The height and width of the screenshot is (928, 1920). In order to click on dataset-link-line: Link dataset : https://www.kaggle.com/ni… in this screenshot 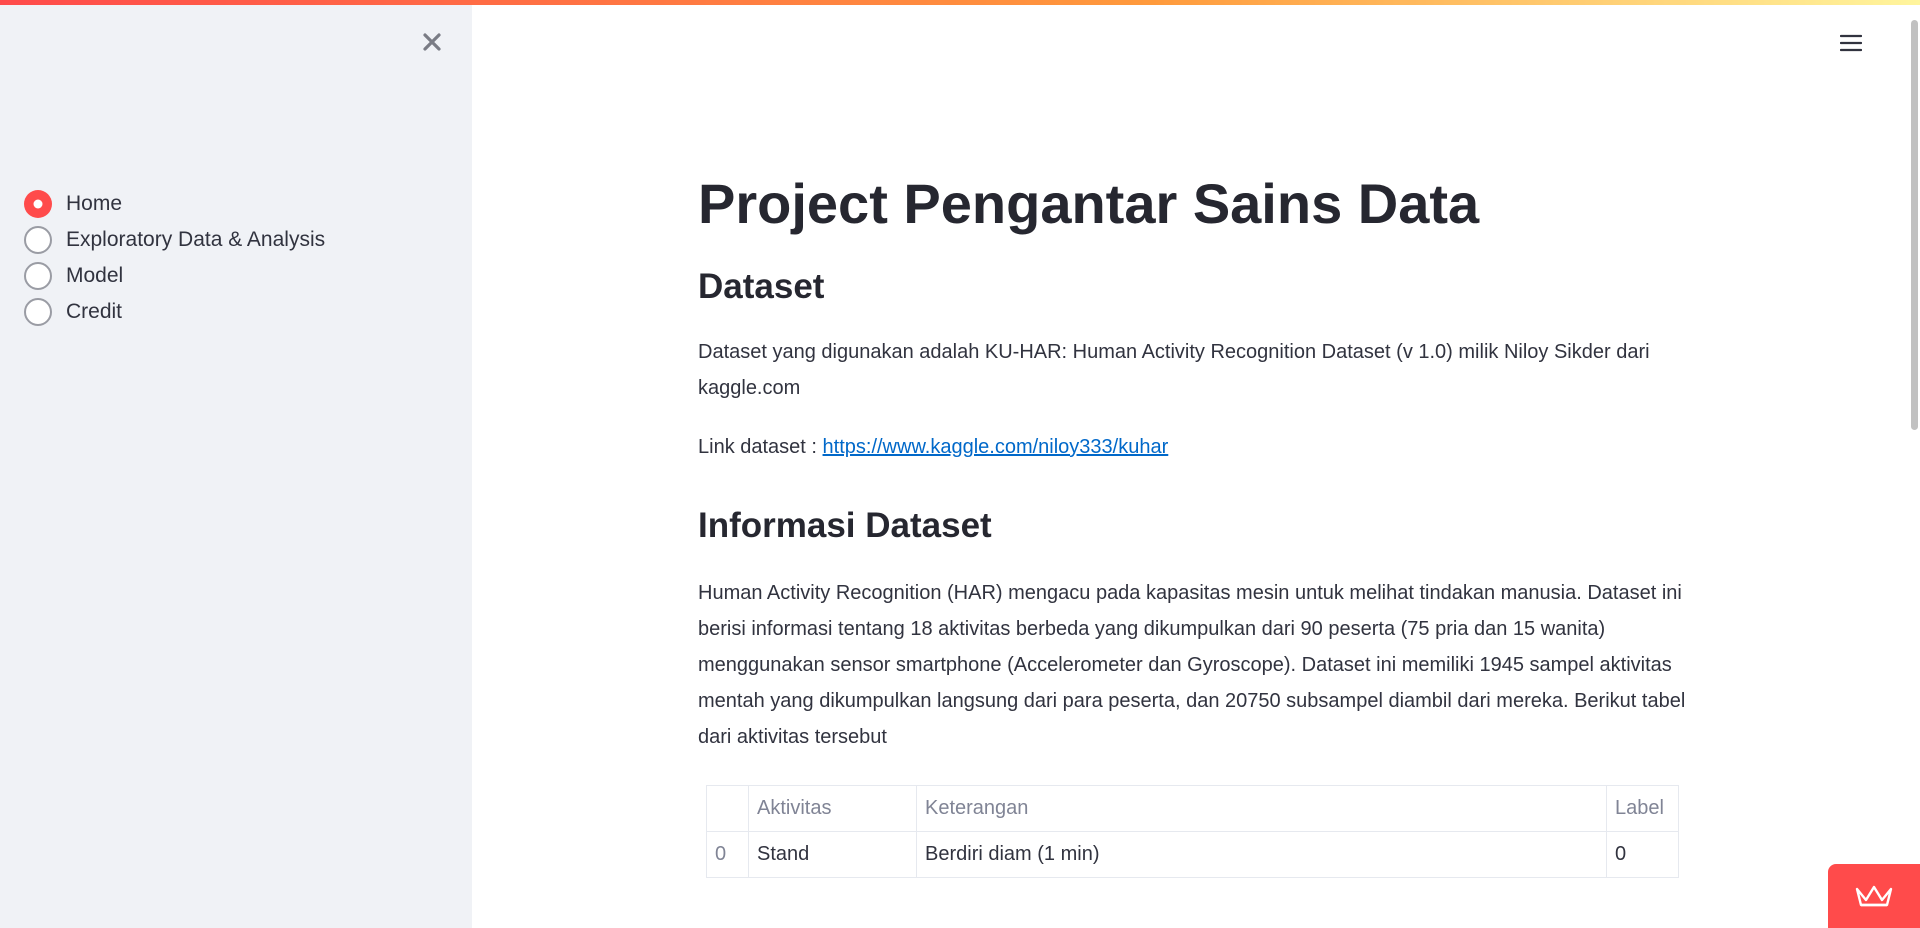, I will do `click(1198, 447)`.